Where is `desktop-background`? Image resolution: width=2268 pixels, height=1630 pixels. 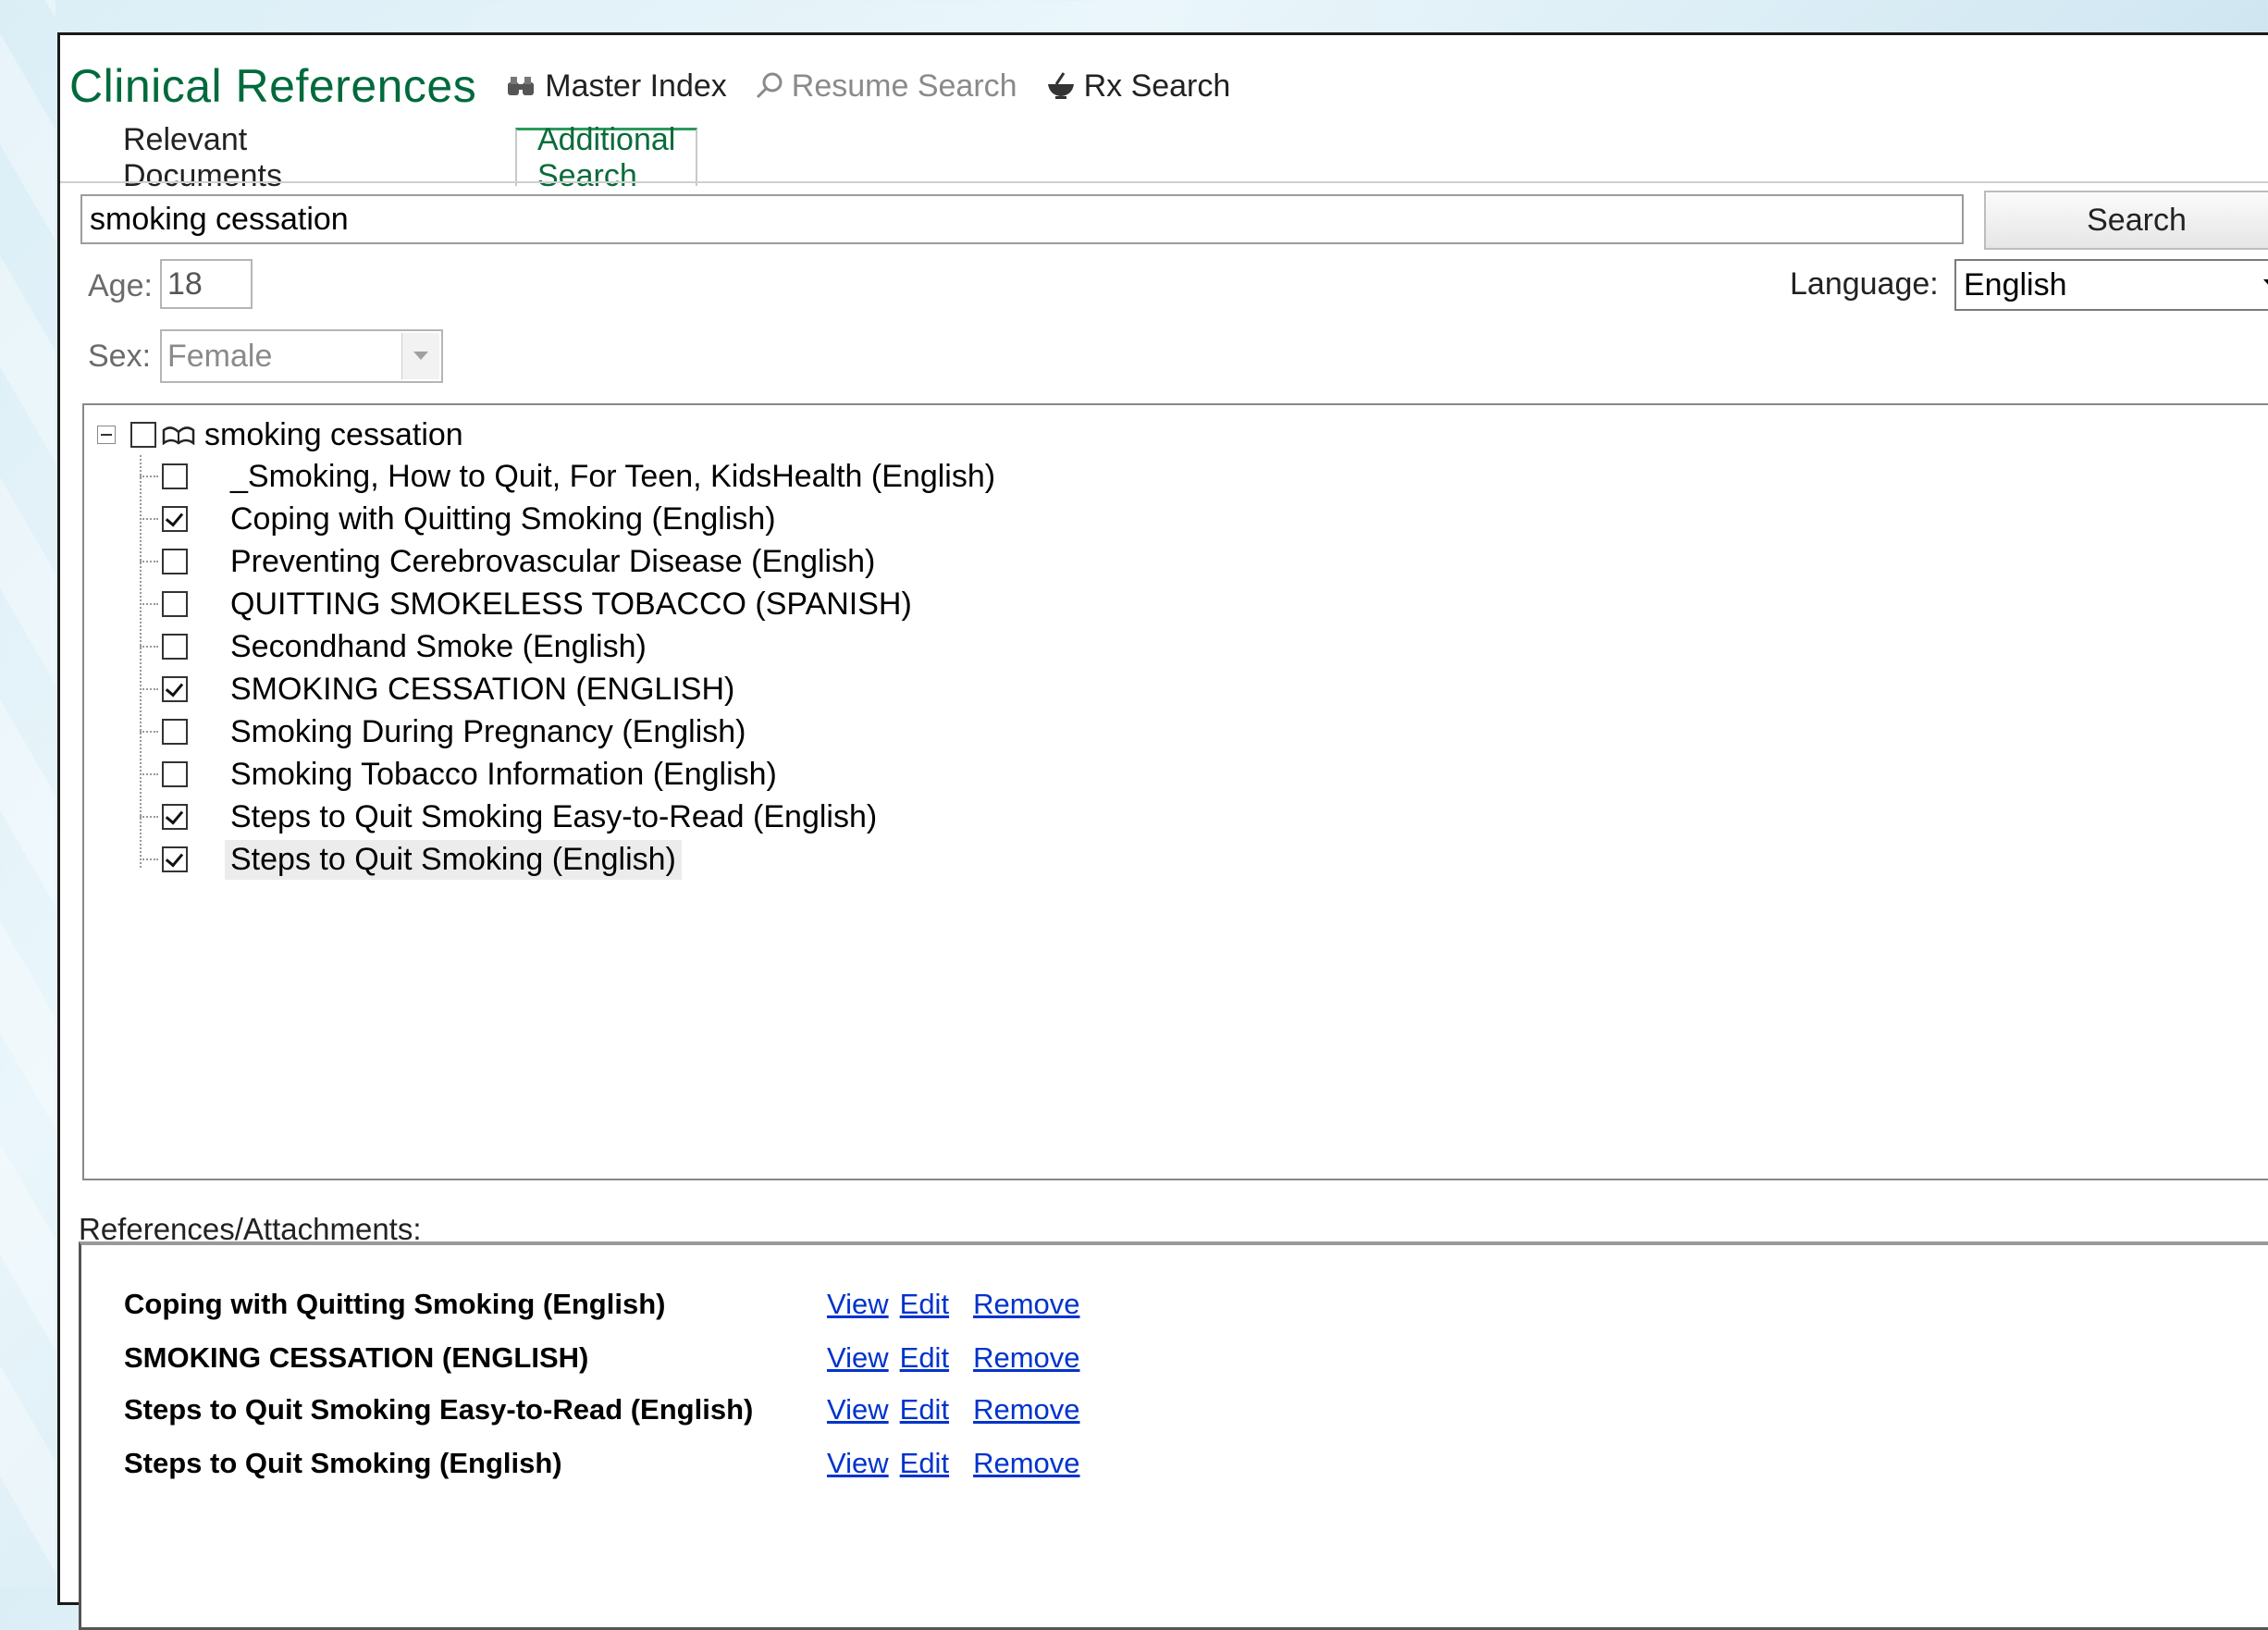
desktop-background is located at coordinates (27, 793).